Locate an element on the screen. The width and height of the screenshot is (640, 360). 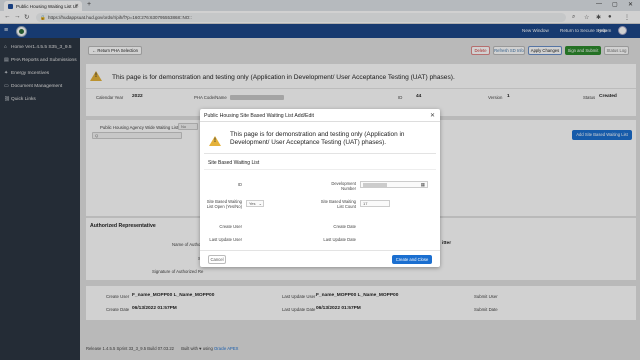
section-title: Site Based Waiting List is located at coordinates (234, 163).